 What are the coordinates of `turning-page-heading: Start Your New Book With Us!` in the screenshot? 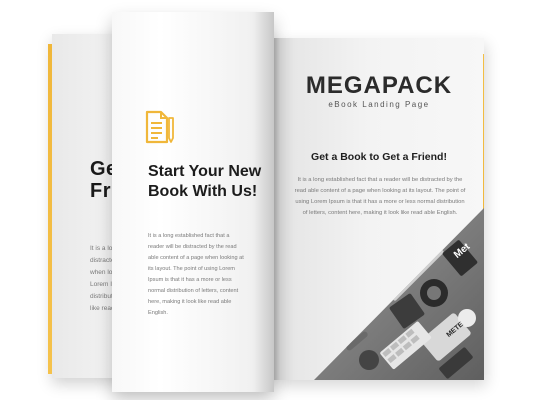 It's located at (205, 181).